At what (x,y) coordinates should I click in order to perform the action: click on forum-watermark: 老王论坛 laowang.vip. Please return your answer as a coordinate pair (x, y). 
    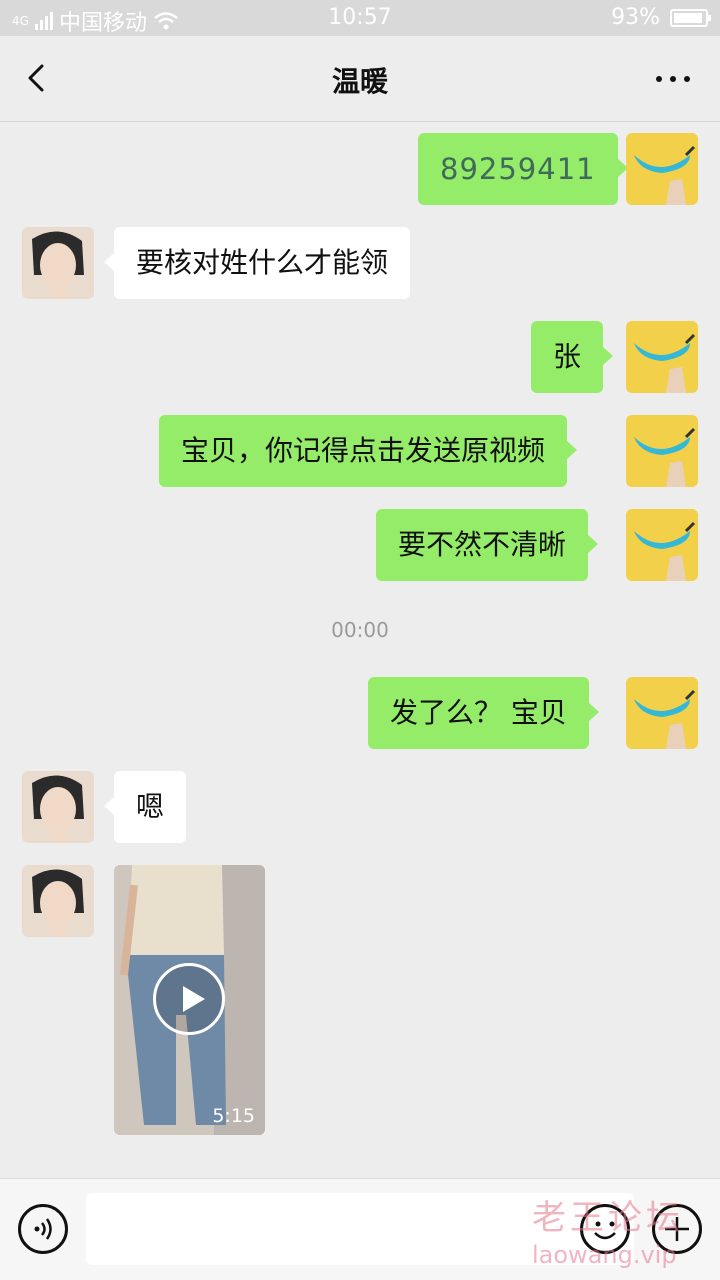
    Looking at the image, I should click on (622, 1229).